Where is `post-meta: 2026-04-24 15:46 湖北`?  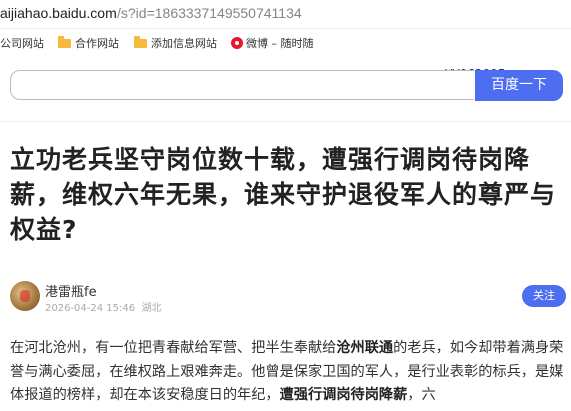 post-meta: 2026-04-24 15:46 湖北 is located at coordinates (103, 306).